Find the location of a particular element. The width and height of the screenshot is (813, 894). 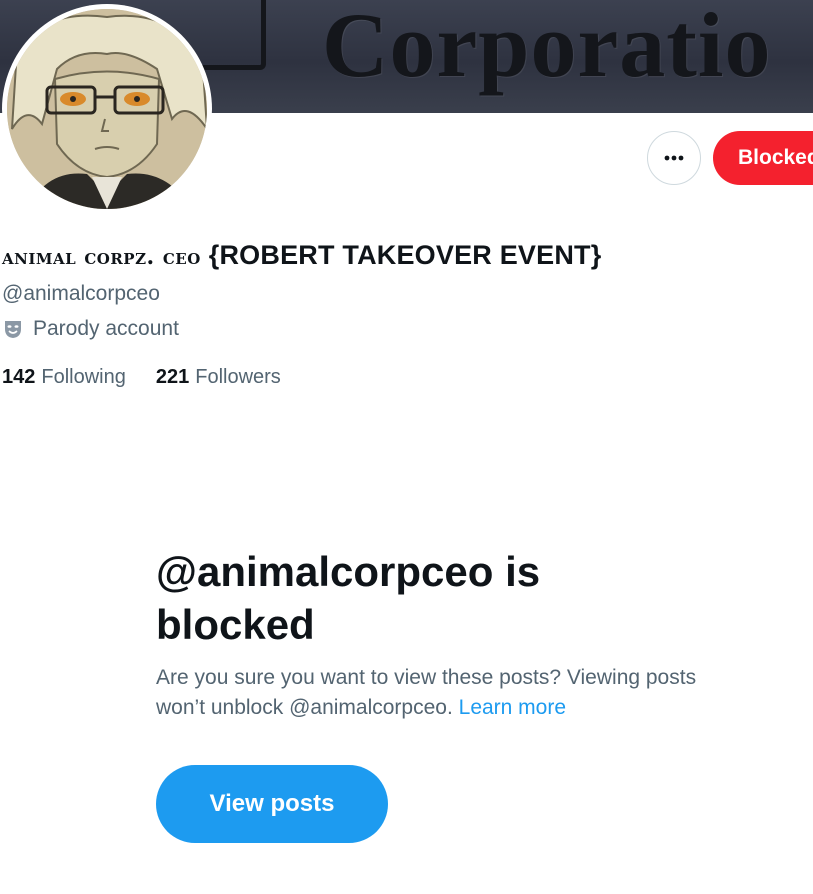

follow-stats: 142 Following 221 Followers is located at coordinates (156, 377).